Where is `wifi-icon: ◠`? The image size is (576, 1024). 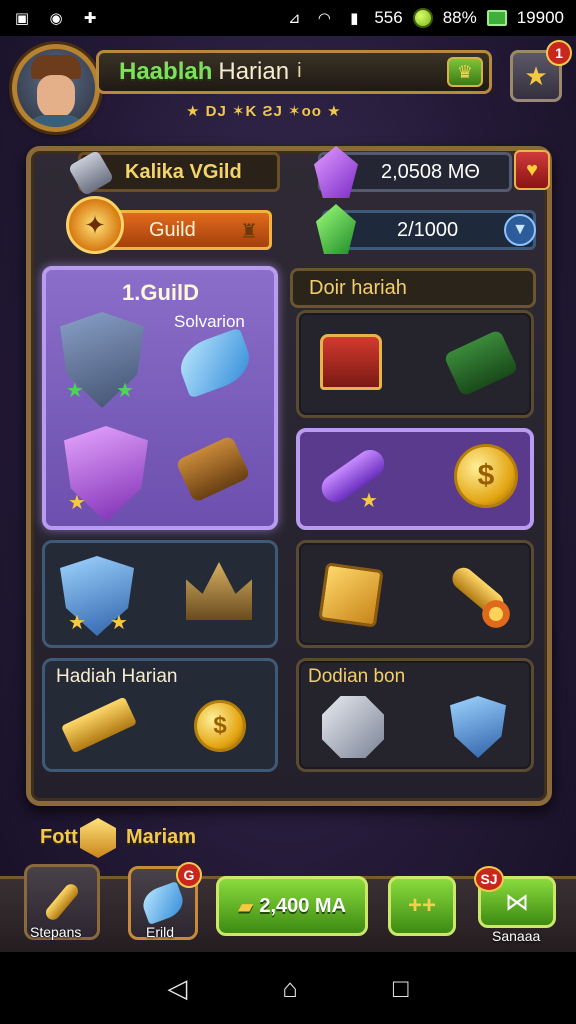 wifi-icon: ◠ is located at coordinates (324, 18).